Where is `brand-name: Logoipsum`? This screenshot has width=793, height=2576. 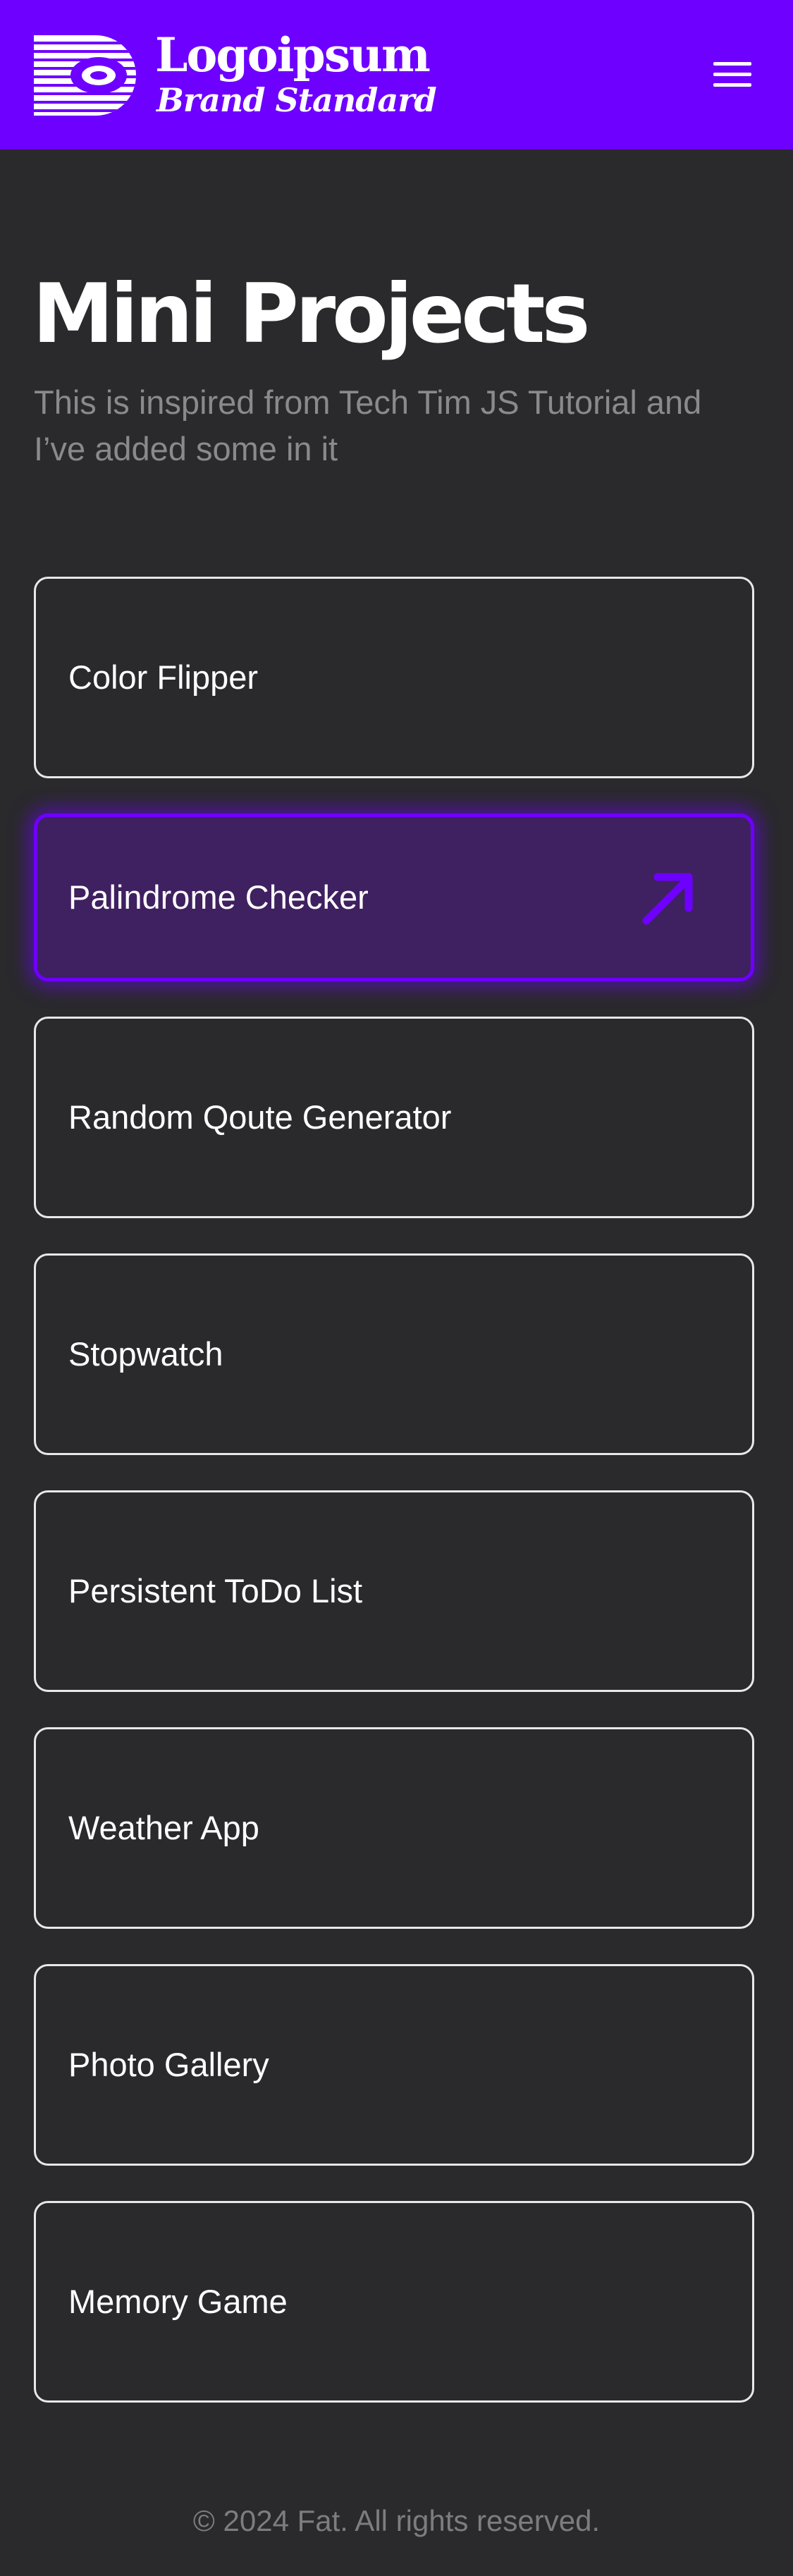
brand-name: Logoipsum is located at coordinates (293, 54).